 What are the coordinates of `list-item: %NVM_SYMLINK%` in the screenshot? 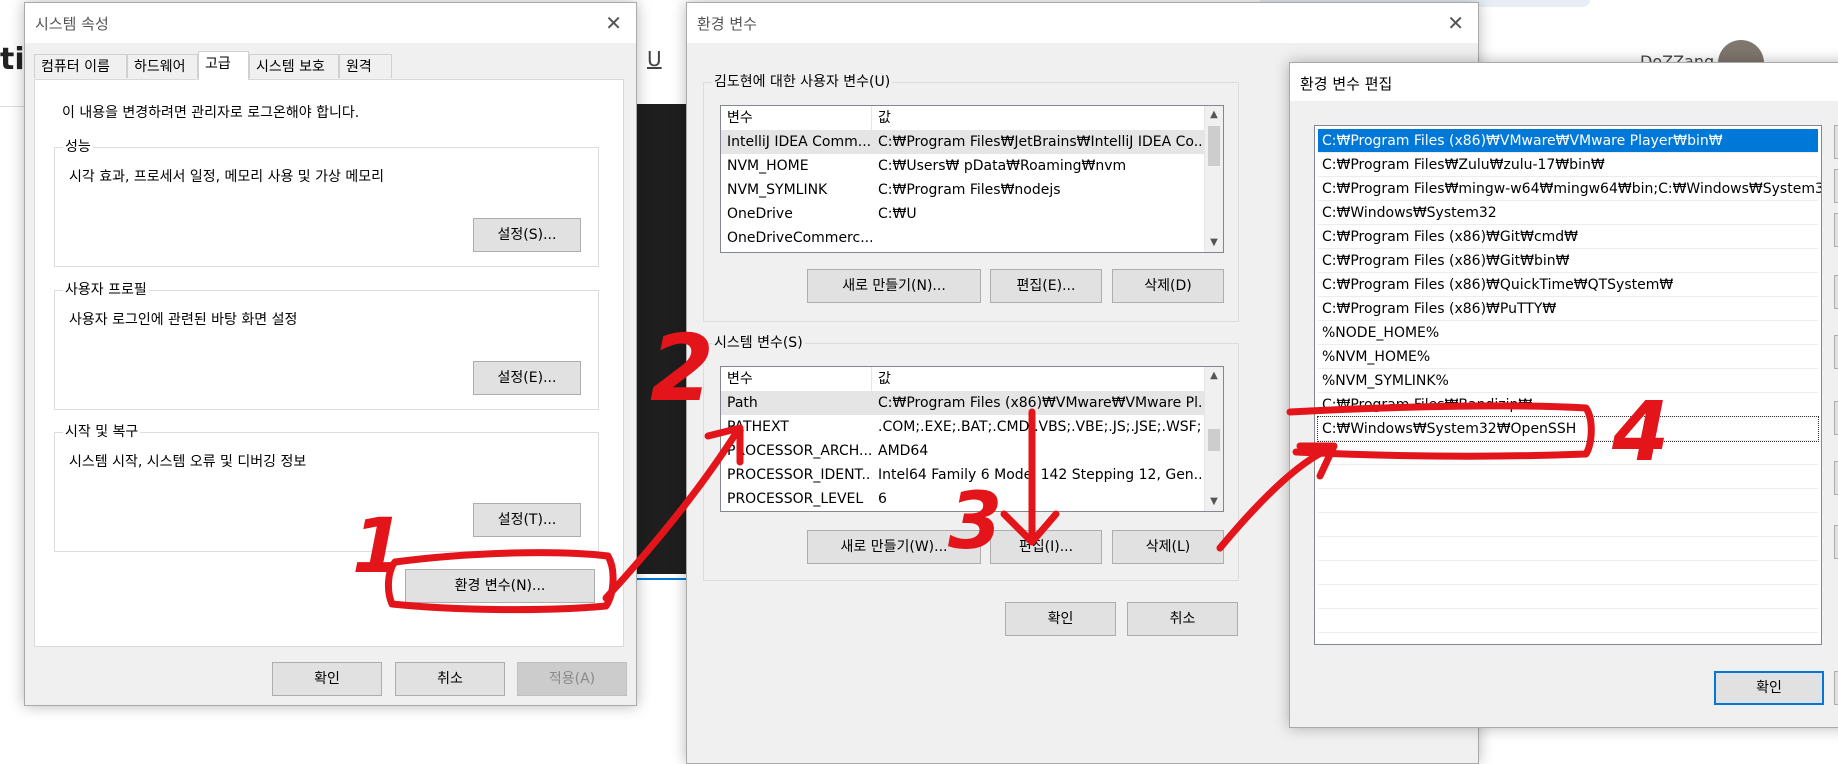 It's located at (1568, 381).